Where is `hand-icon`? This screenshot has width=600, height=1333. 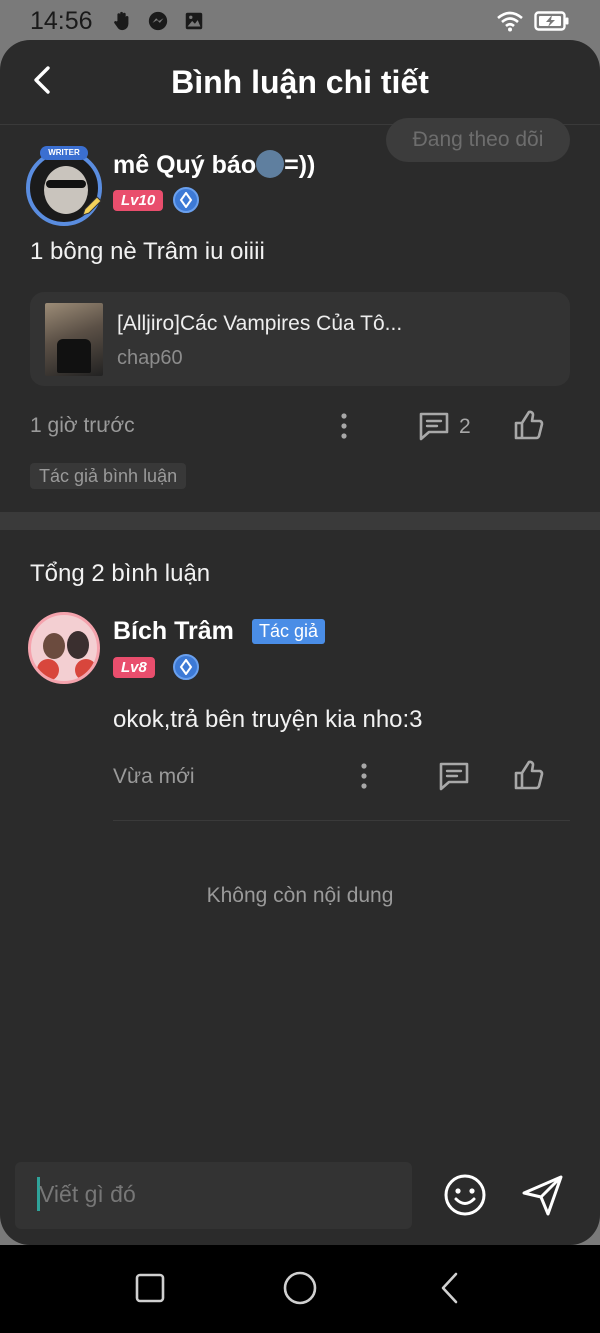
hand-icon is located at coordinates (120, 21).